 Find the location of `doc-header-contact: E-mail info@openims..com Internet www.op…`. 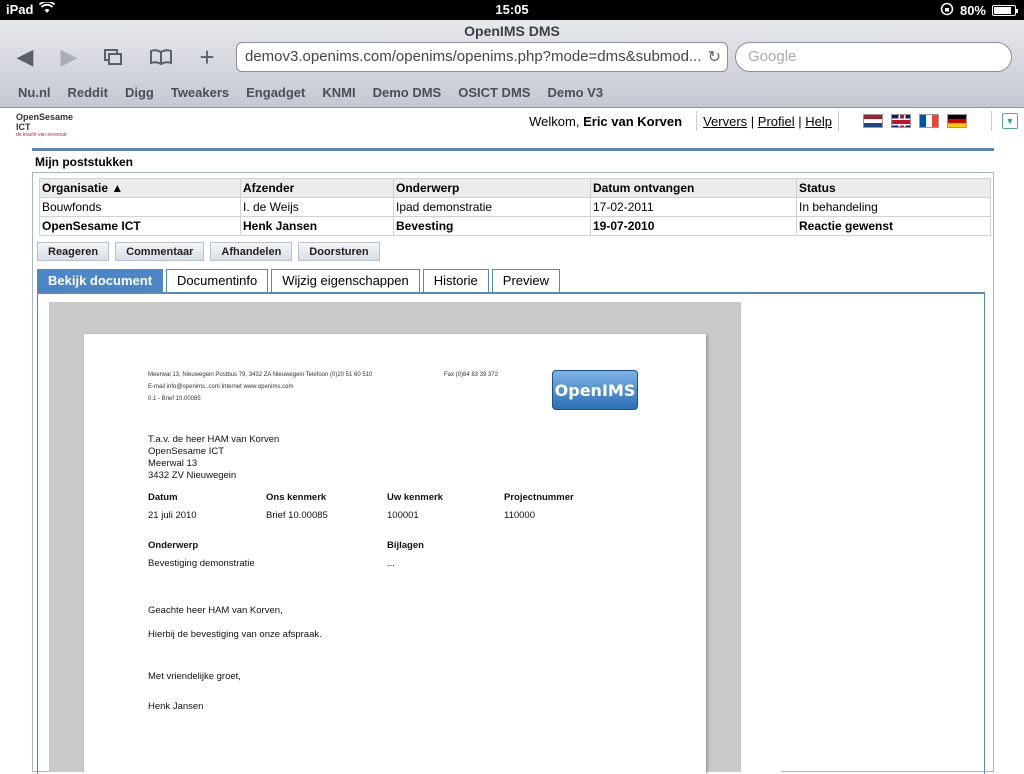

doc-header-contact: E-mail info@openims..com Internet www.op… is located at coordinates (221, 387).